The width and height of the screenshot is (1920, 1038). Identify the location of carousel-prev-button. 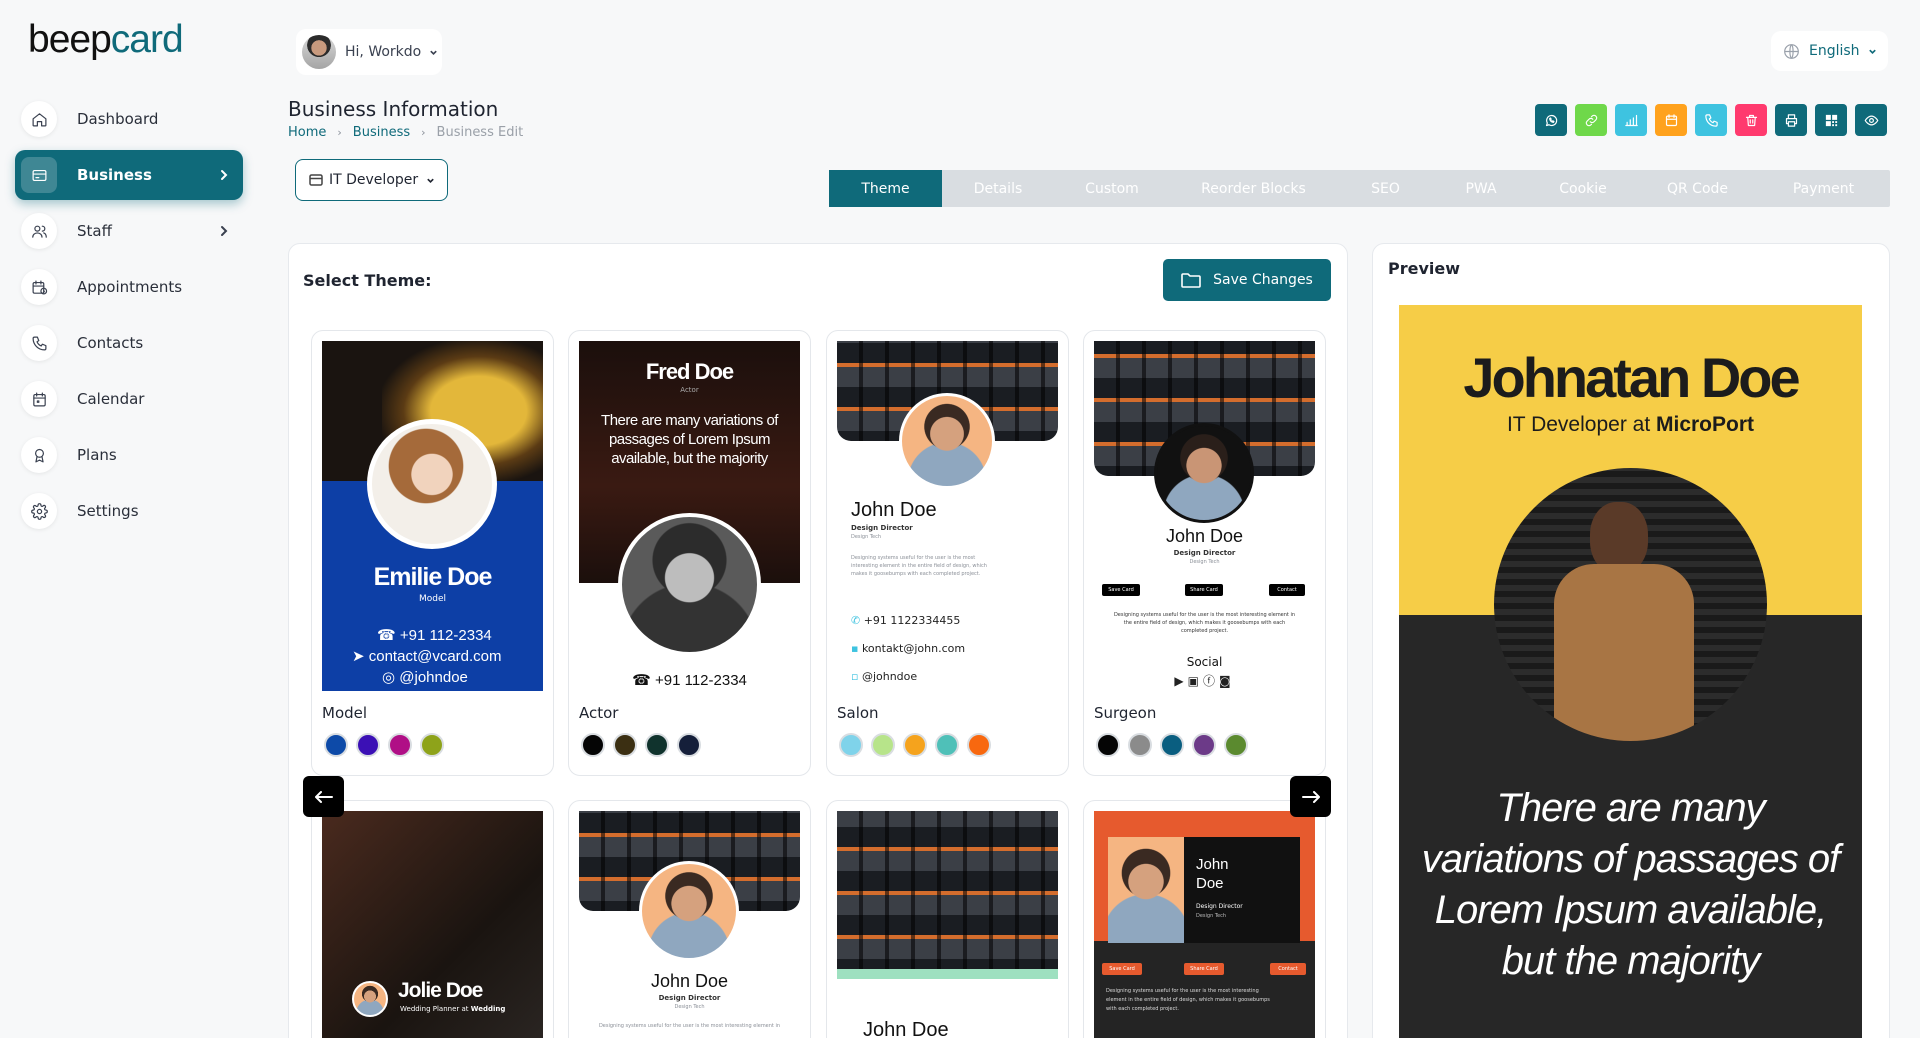
(323, 796).